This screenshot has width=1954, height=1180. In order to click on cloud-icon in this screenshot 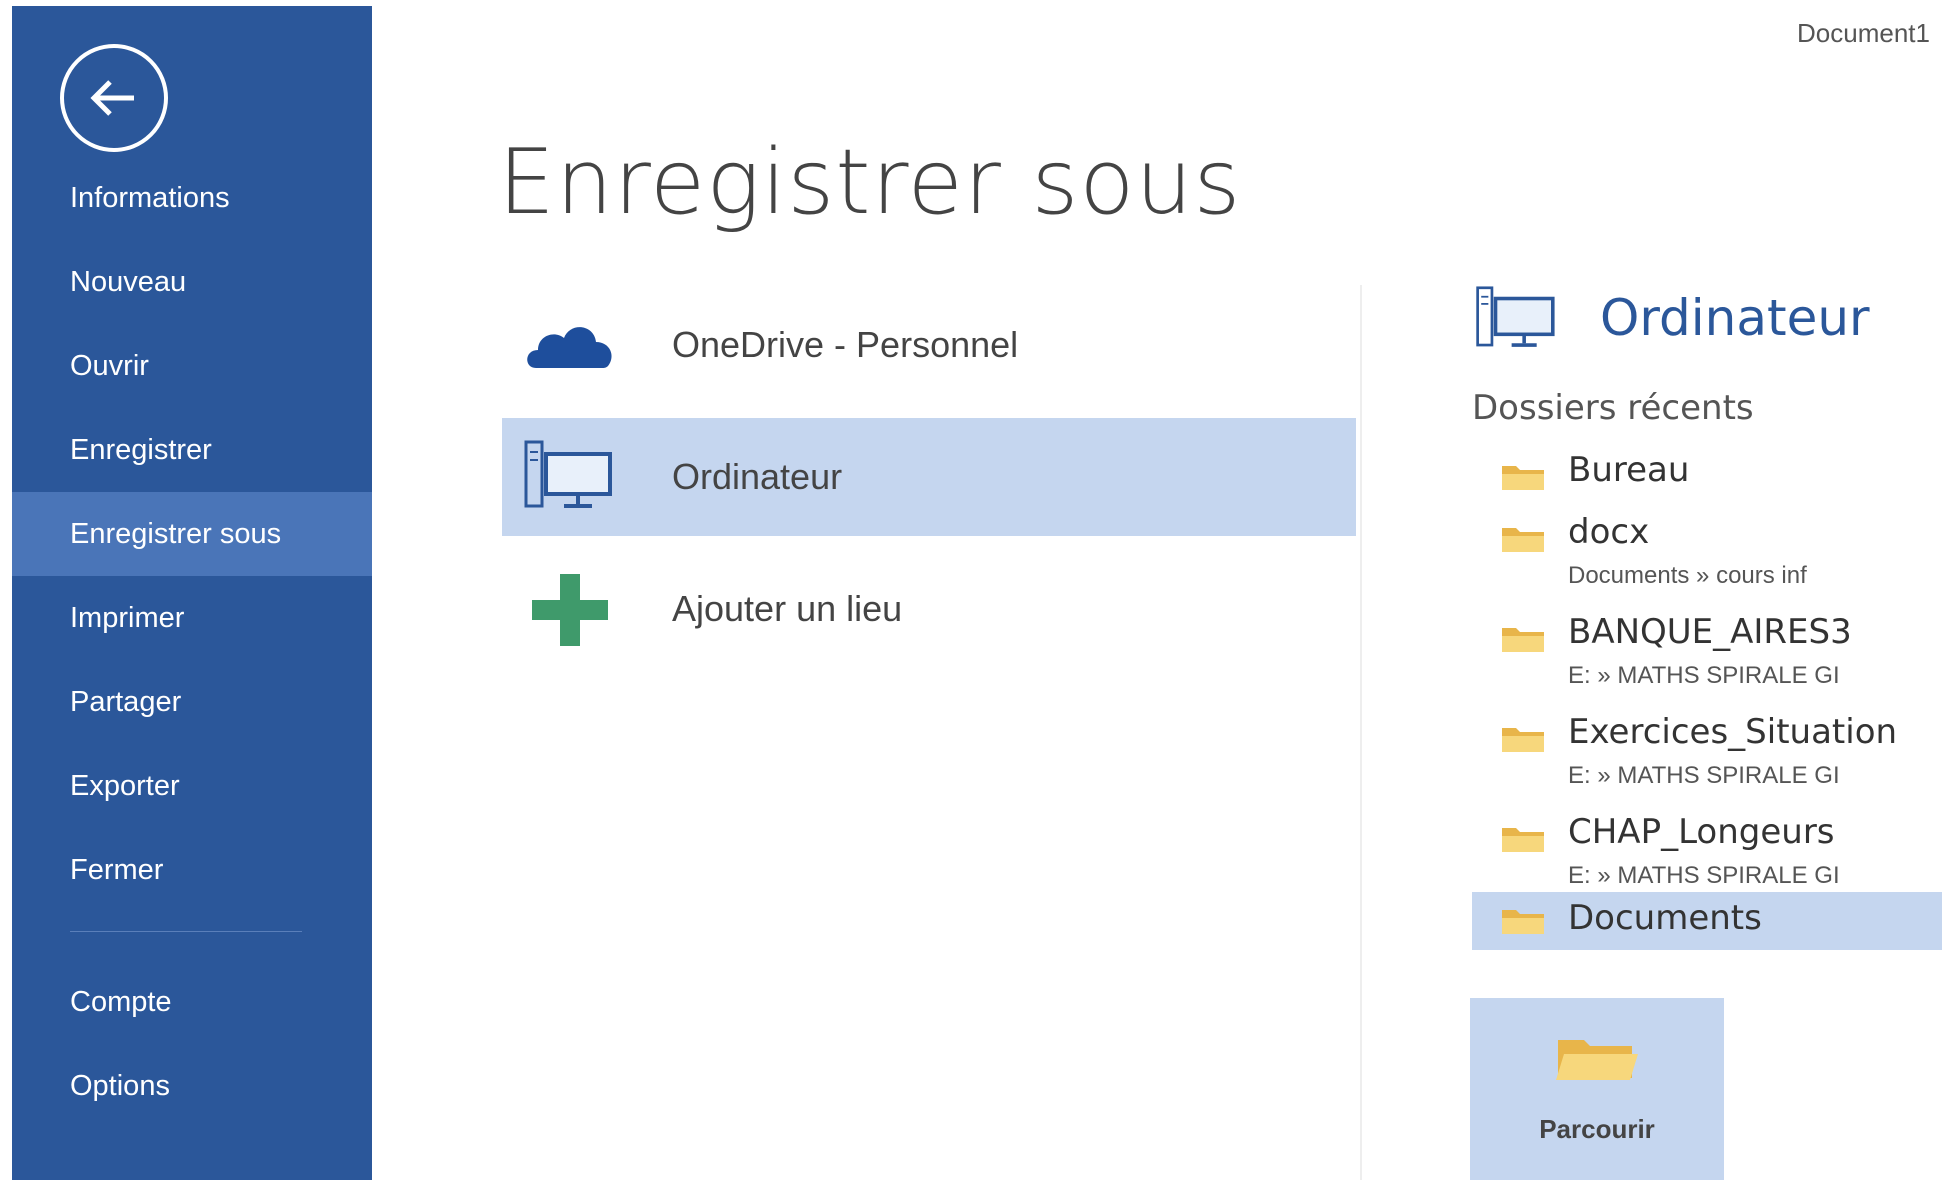, I will do `click(569, 347)`.